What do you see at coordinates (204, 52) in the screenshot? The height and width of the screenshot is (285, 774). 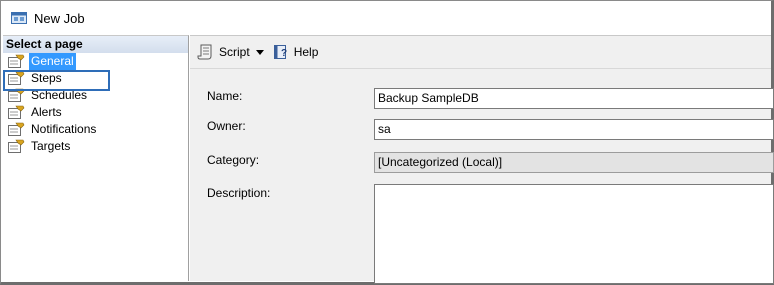 I see `script-icon` at bounding box center [204, 52].